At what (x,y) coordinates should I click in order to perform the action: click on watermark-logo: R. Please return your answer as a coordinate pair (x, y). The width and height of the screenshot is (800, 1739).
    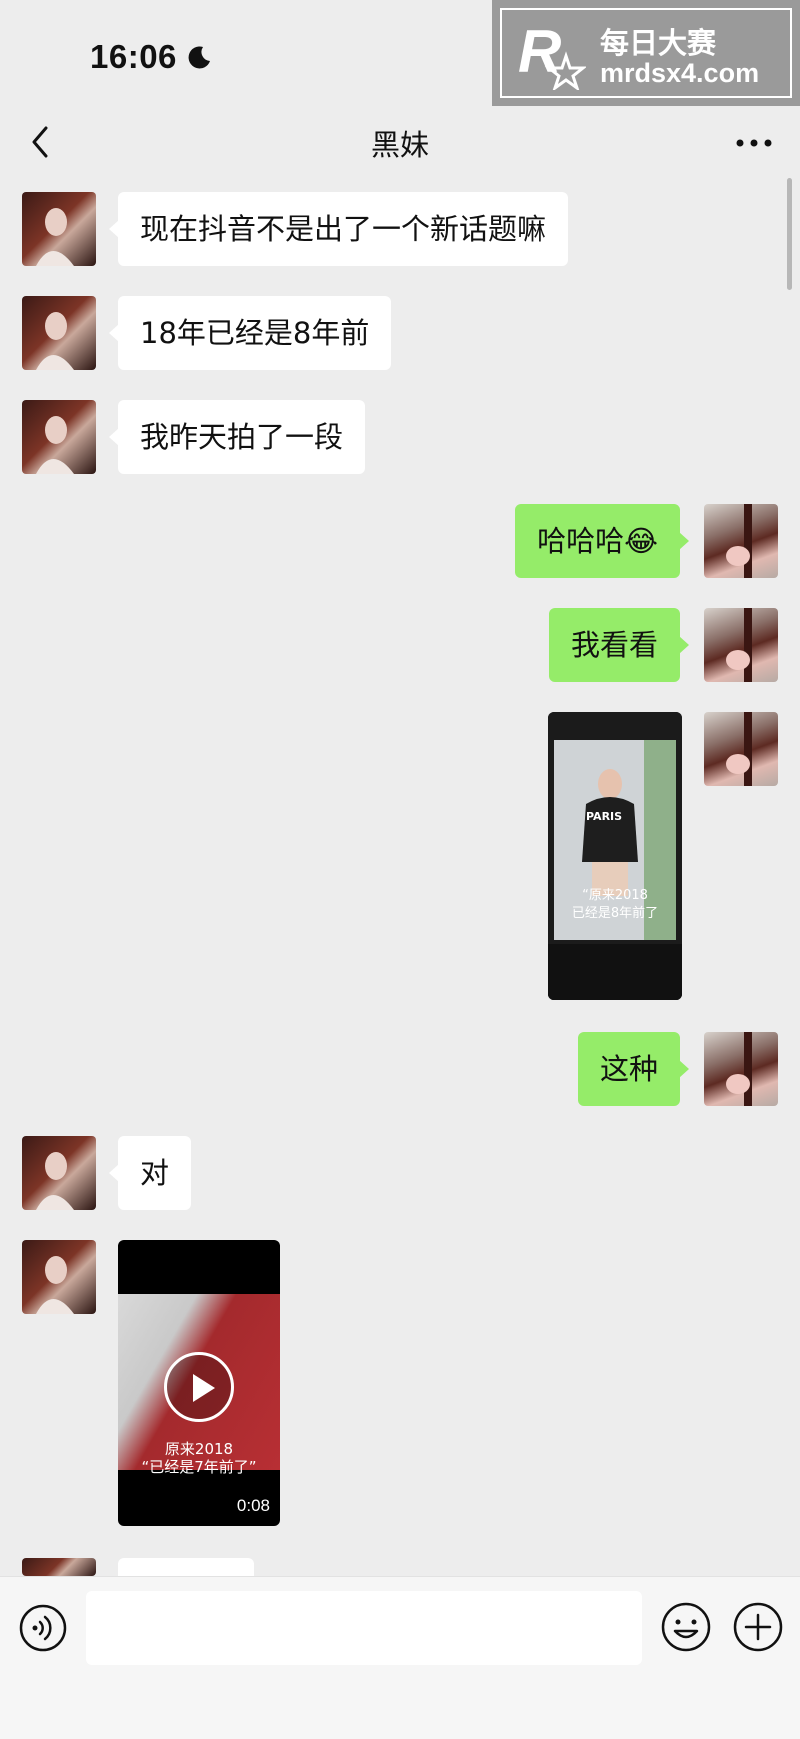
    Looking at the image, I should click on (552, 55).